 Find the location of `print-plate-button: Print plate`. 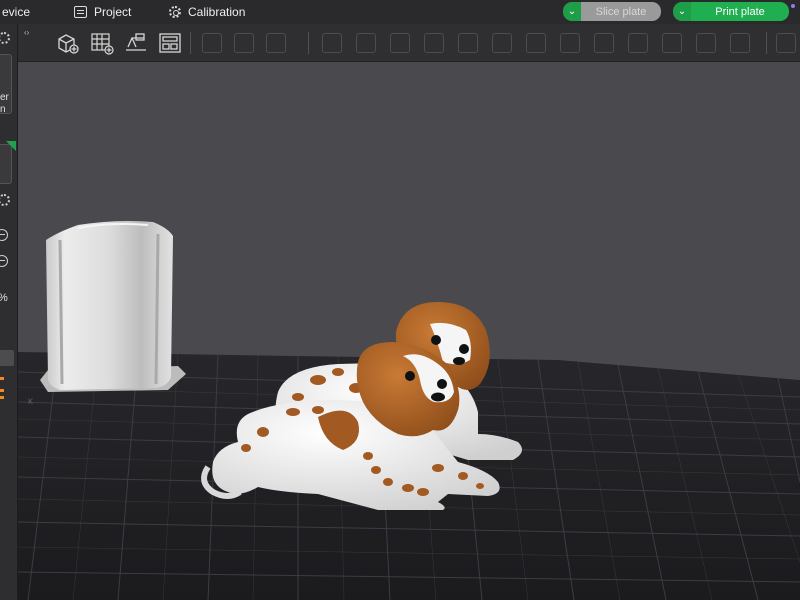

print-plate-button: Print plate is located at coordinates (740, 11).